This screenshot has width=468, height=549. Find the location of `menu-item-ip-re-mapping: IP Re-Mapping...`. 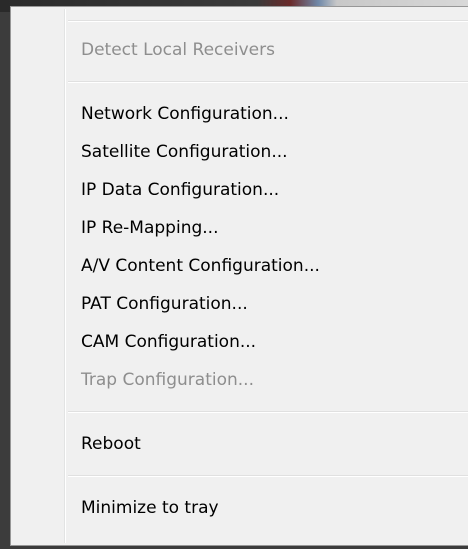

menu-item-ip-re-mapping: IP Re-Mapping... is located at coordinates (274, 228).